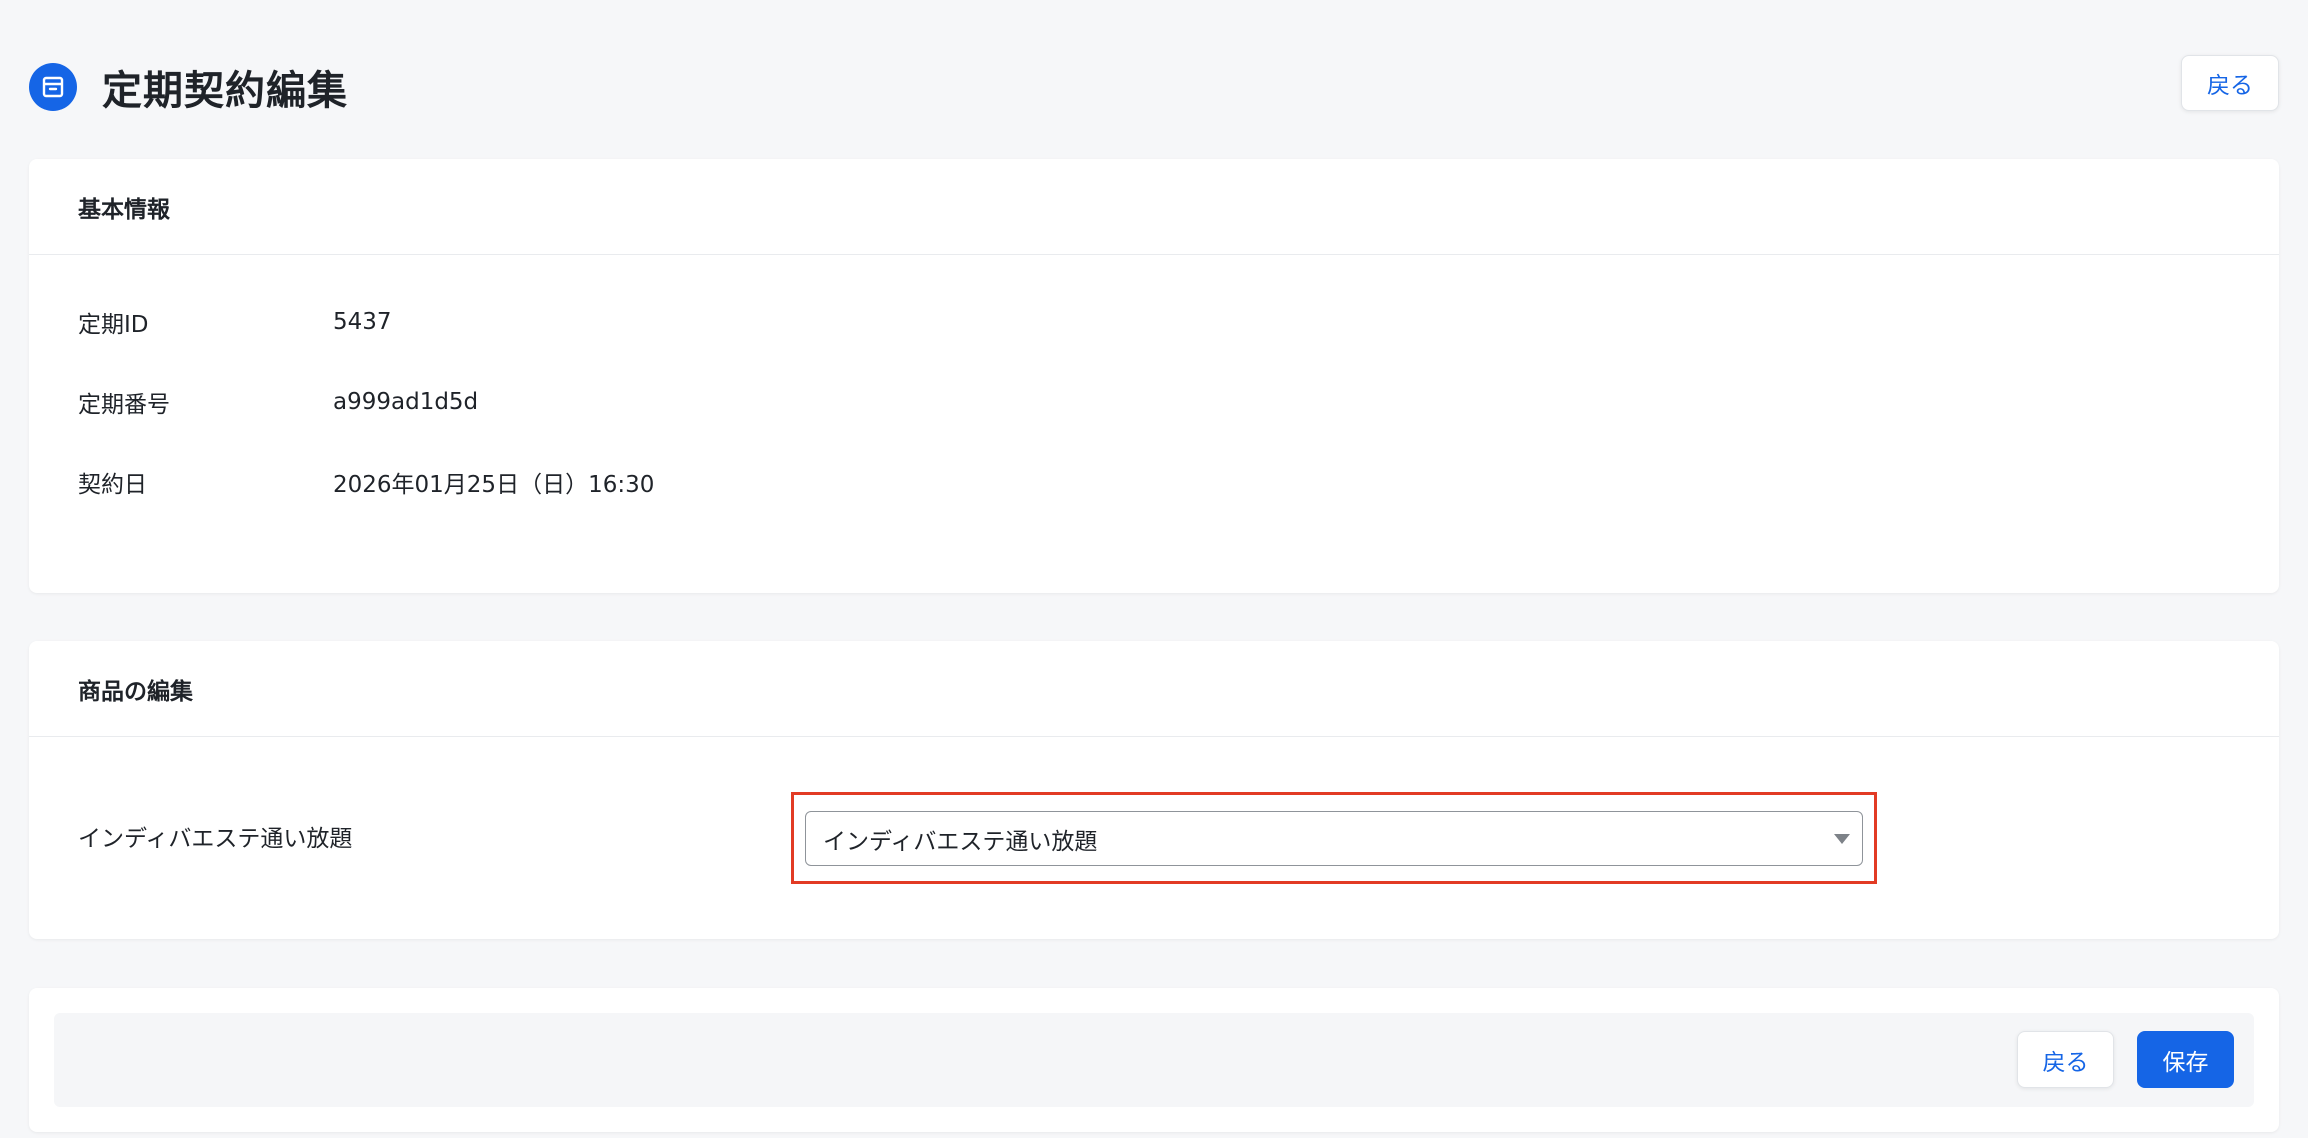  What do you see at coordinates (1154, 207) in the screenshot?
I see `basic-info-section-title: 基本情報` at bounding box center [1154, 207].